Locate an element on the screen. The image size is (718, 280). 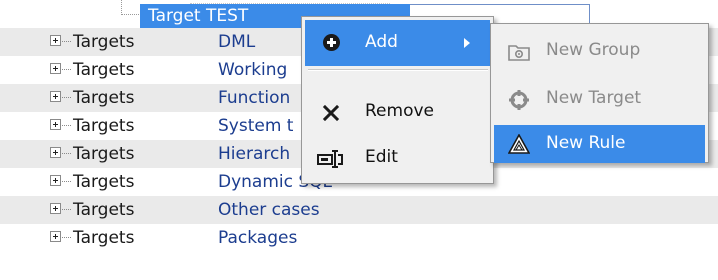
menu-item-edit: Edit is located at coordinates (397, 158).